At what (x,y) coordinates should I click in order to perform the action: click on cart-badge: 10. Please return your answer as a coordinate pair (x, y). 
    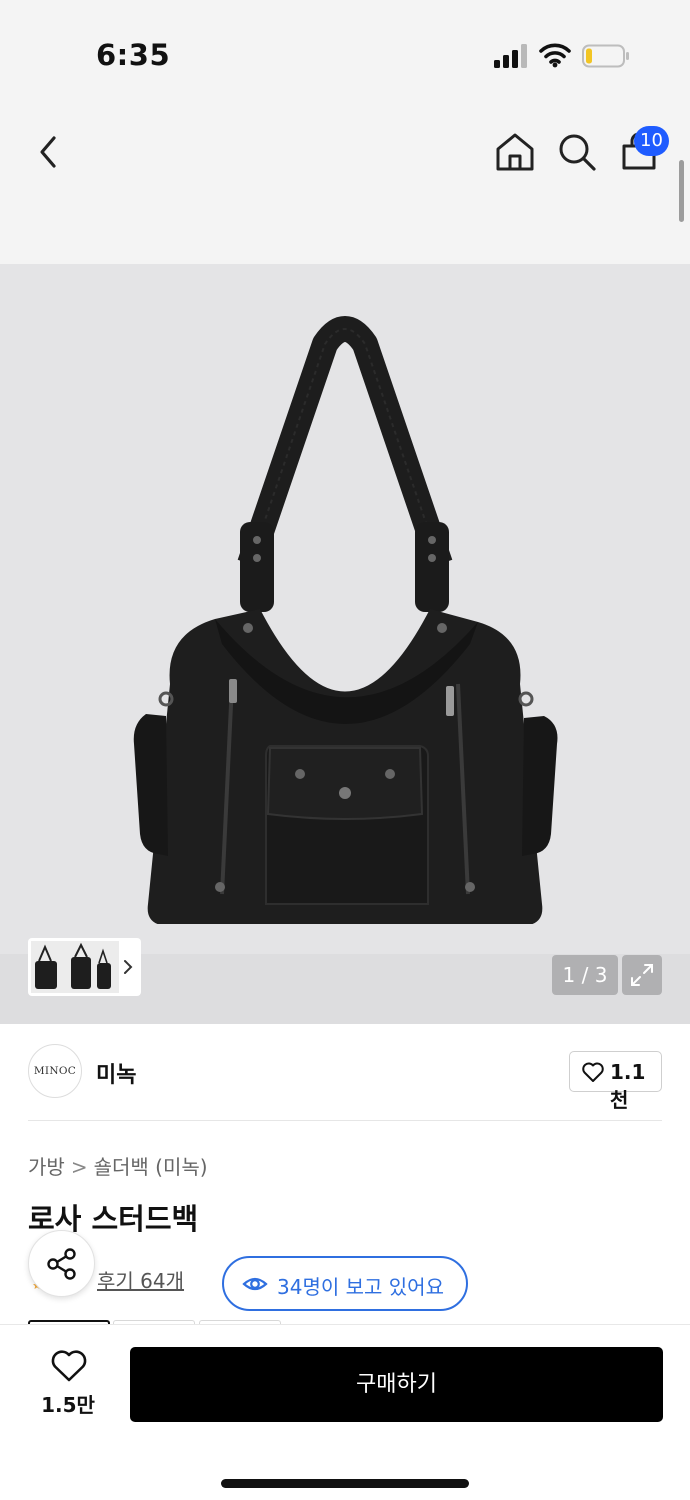
    Looking at the image, I should click on (651, 141).